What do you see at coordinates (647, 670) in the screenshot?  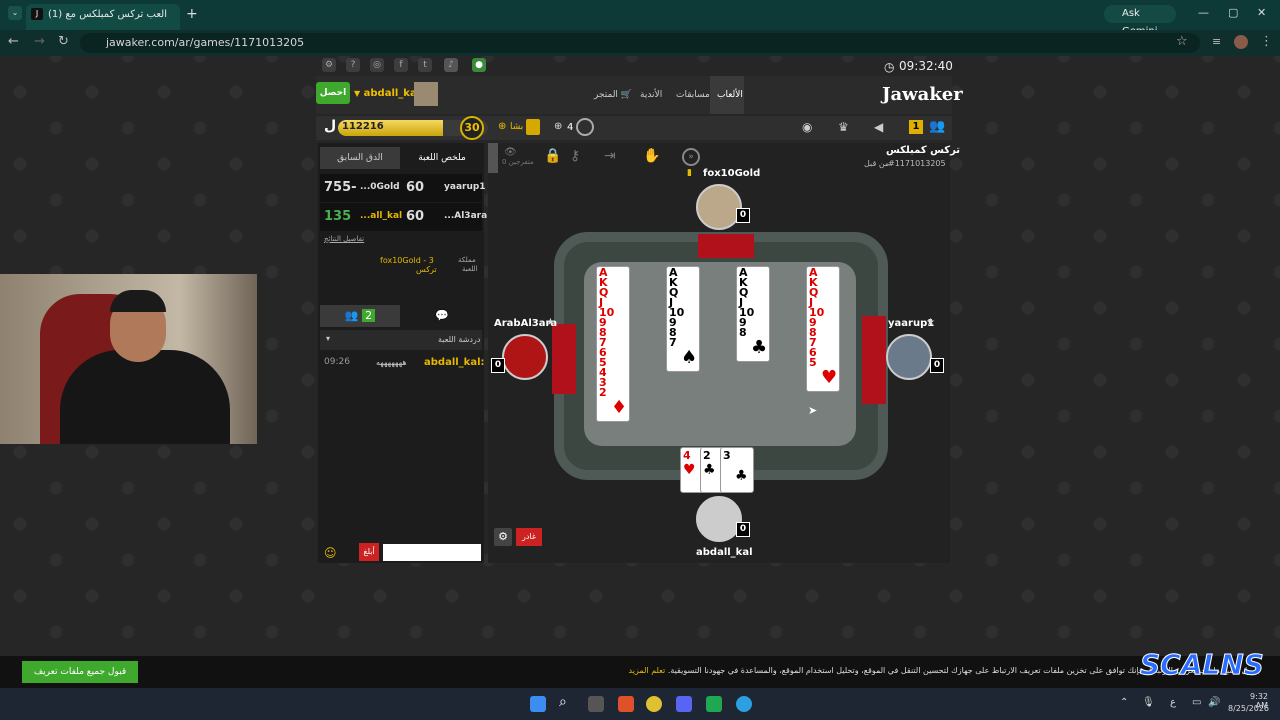 I see `learn-more-link: تعلم المزيد` at bounding box center [647, 670].